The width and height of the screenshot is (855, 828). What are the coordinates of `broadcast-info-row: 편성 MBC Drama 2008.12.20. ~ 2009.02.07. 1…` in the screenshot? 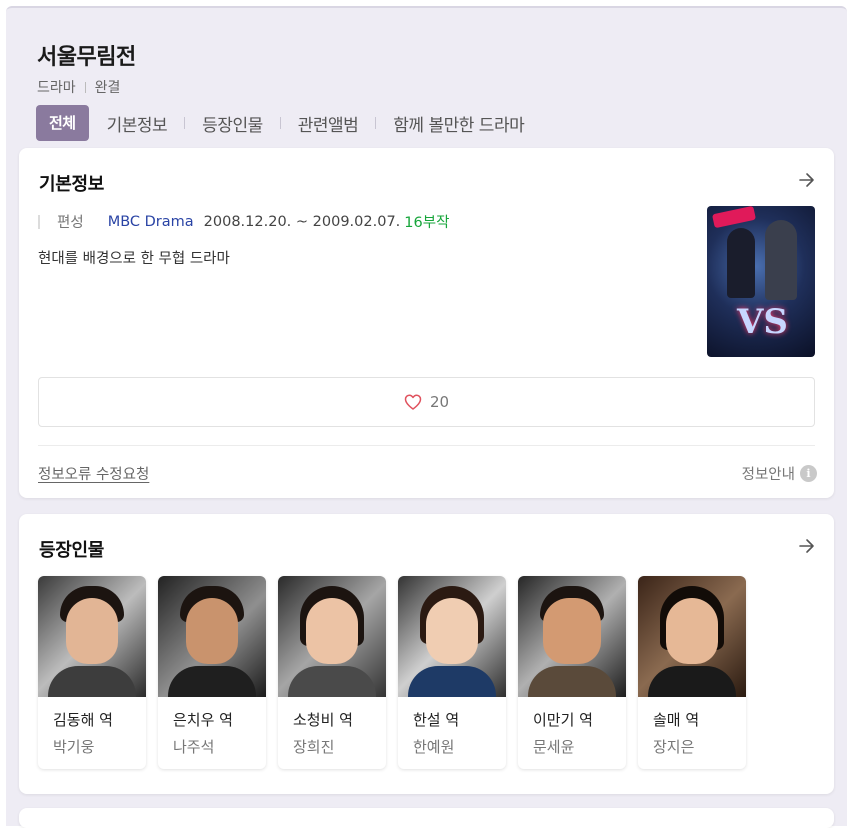 It's located at (243, 221).